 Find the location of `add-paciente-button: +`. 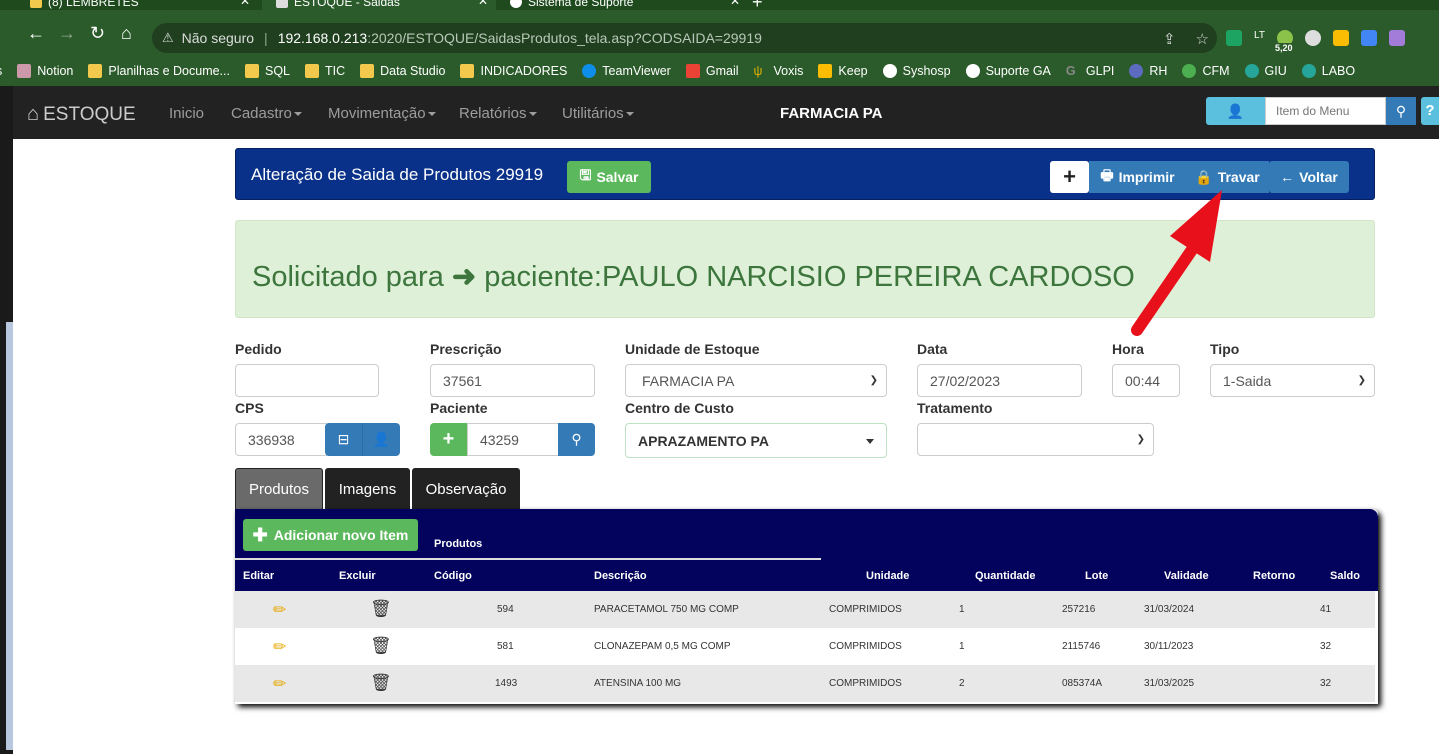

add-paciente-button: + is located at coordinates (448, 439).